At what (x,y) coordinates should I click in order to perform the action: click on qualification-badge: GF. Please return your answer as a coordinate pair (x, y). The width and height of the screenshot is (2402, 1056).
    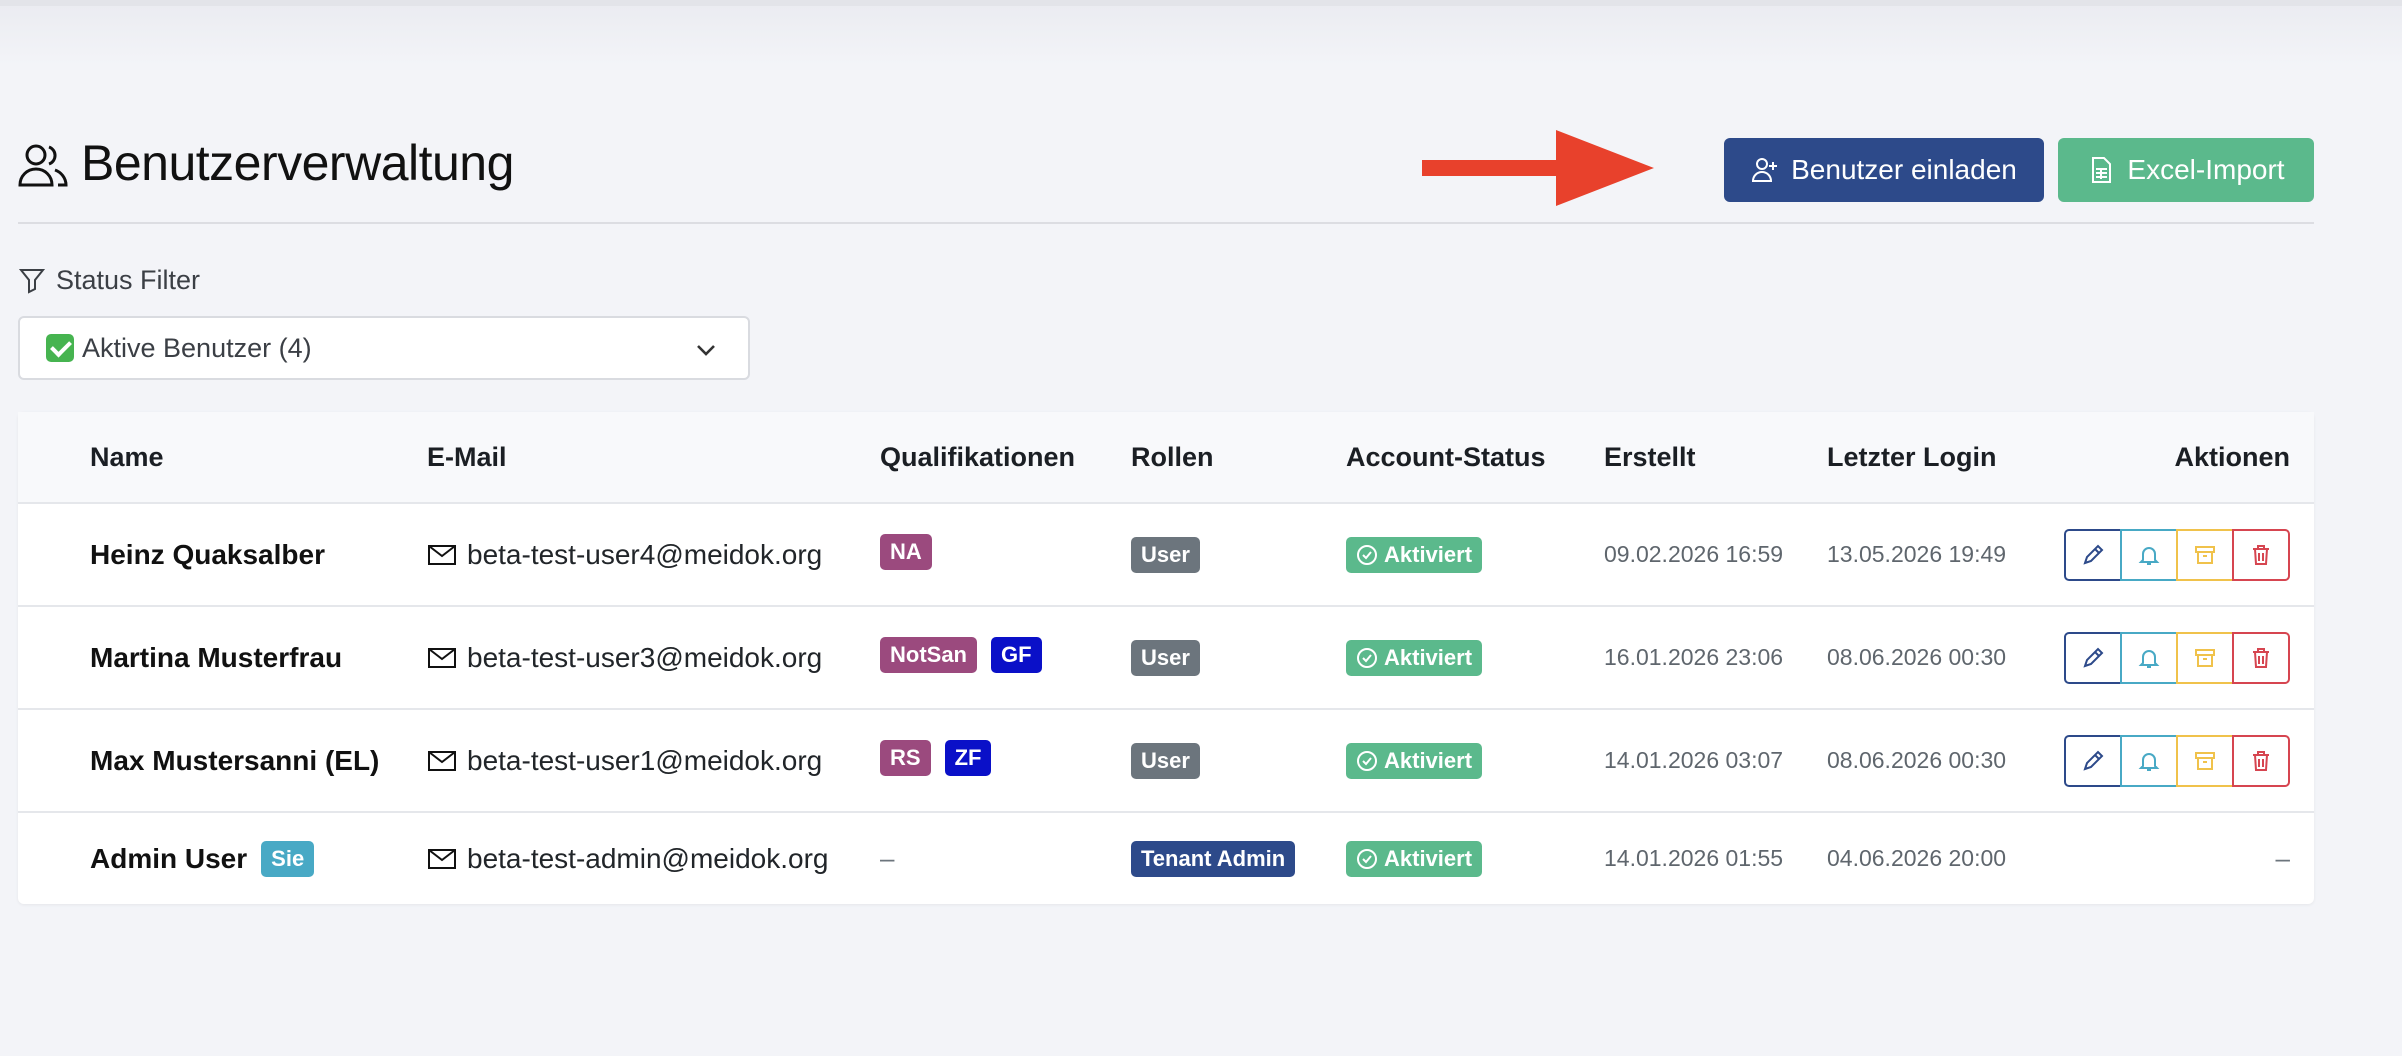
    Looking at the image, I should click on (1016, 655).